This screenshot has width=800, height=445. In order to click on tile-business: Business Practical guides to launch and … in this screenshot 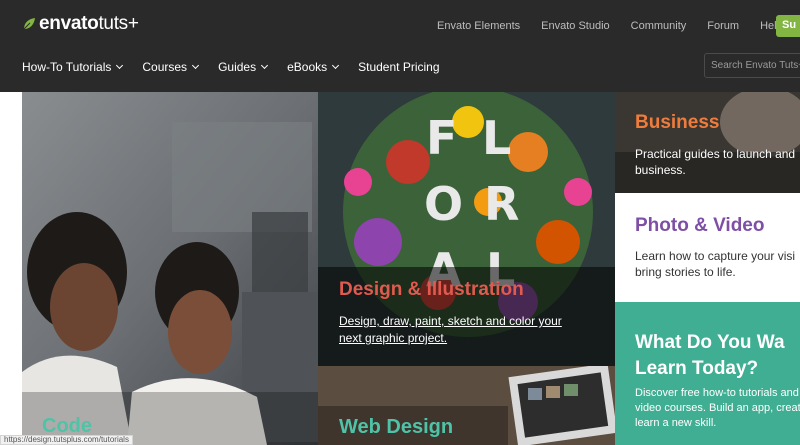, I will do `click(707, 142)`.